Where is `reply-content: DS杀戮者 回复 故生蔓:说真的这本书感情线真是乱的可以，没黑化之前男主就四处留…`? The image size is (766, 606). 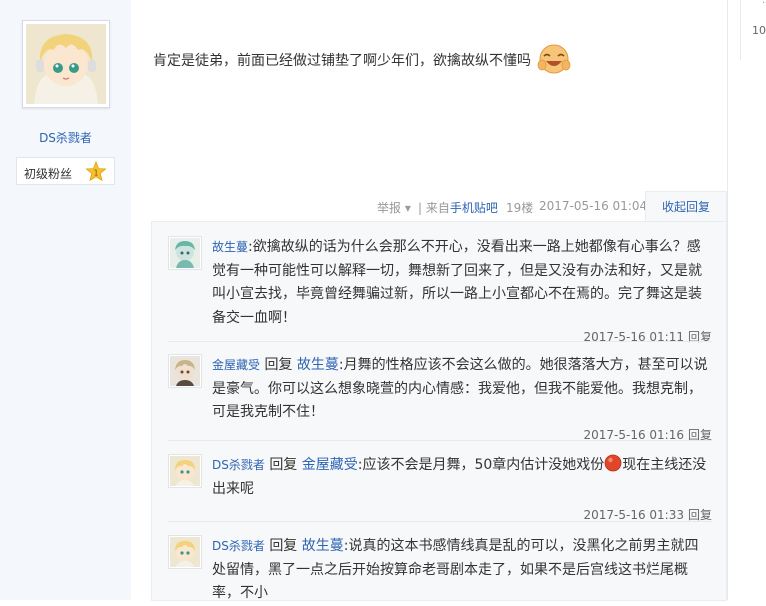 reply-content: DS杀戮者 回复 故生蔓:说真的这本书感情线真是乱的可以，没黑化之前男主就四处留… is located at coordinates (455, 569).